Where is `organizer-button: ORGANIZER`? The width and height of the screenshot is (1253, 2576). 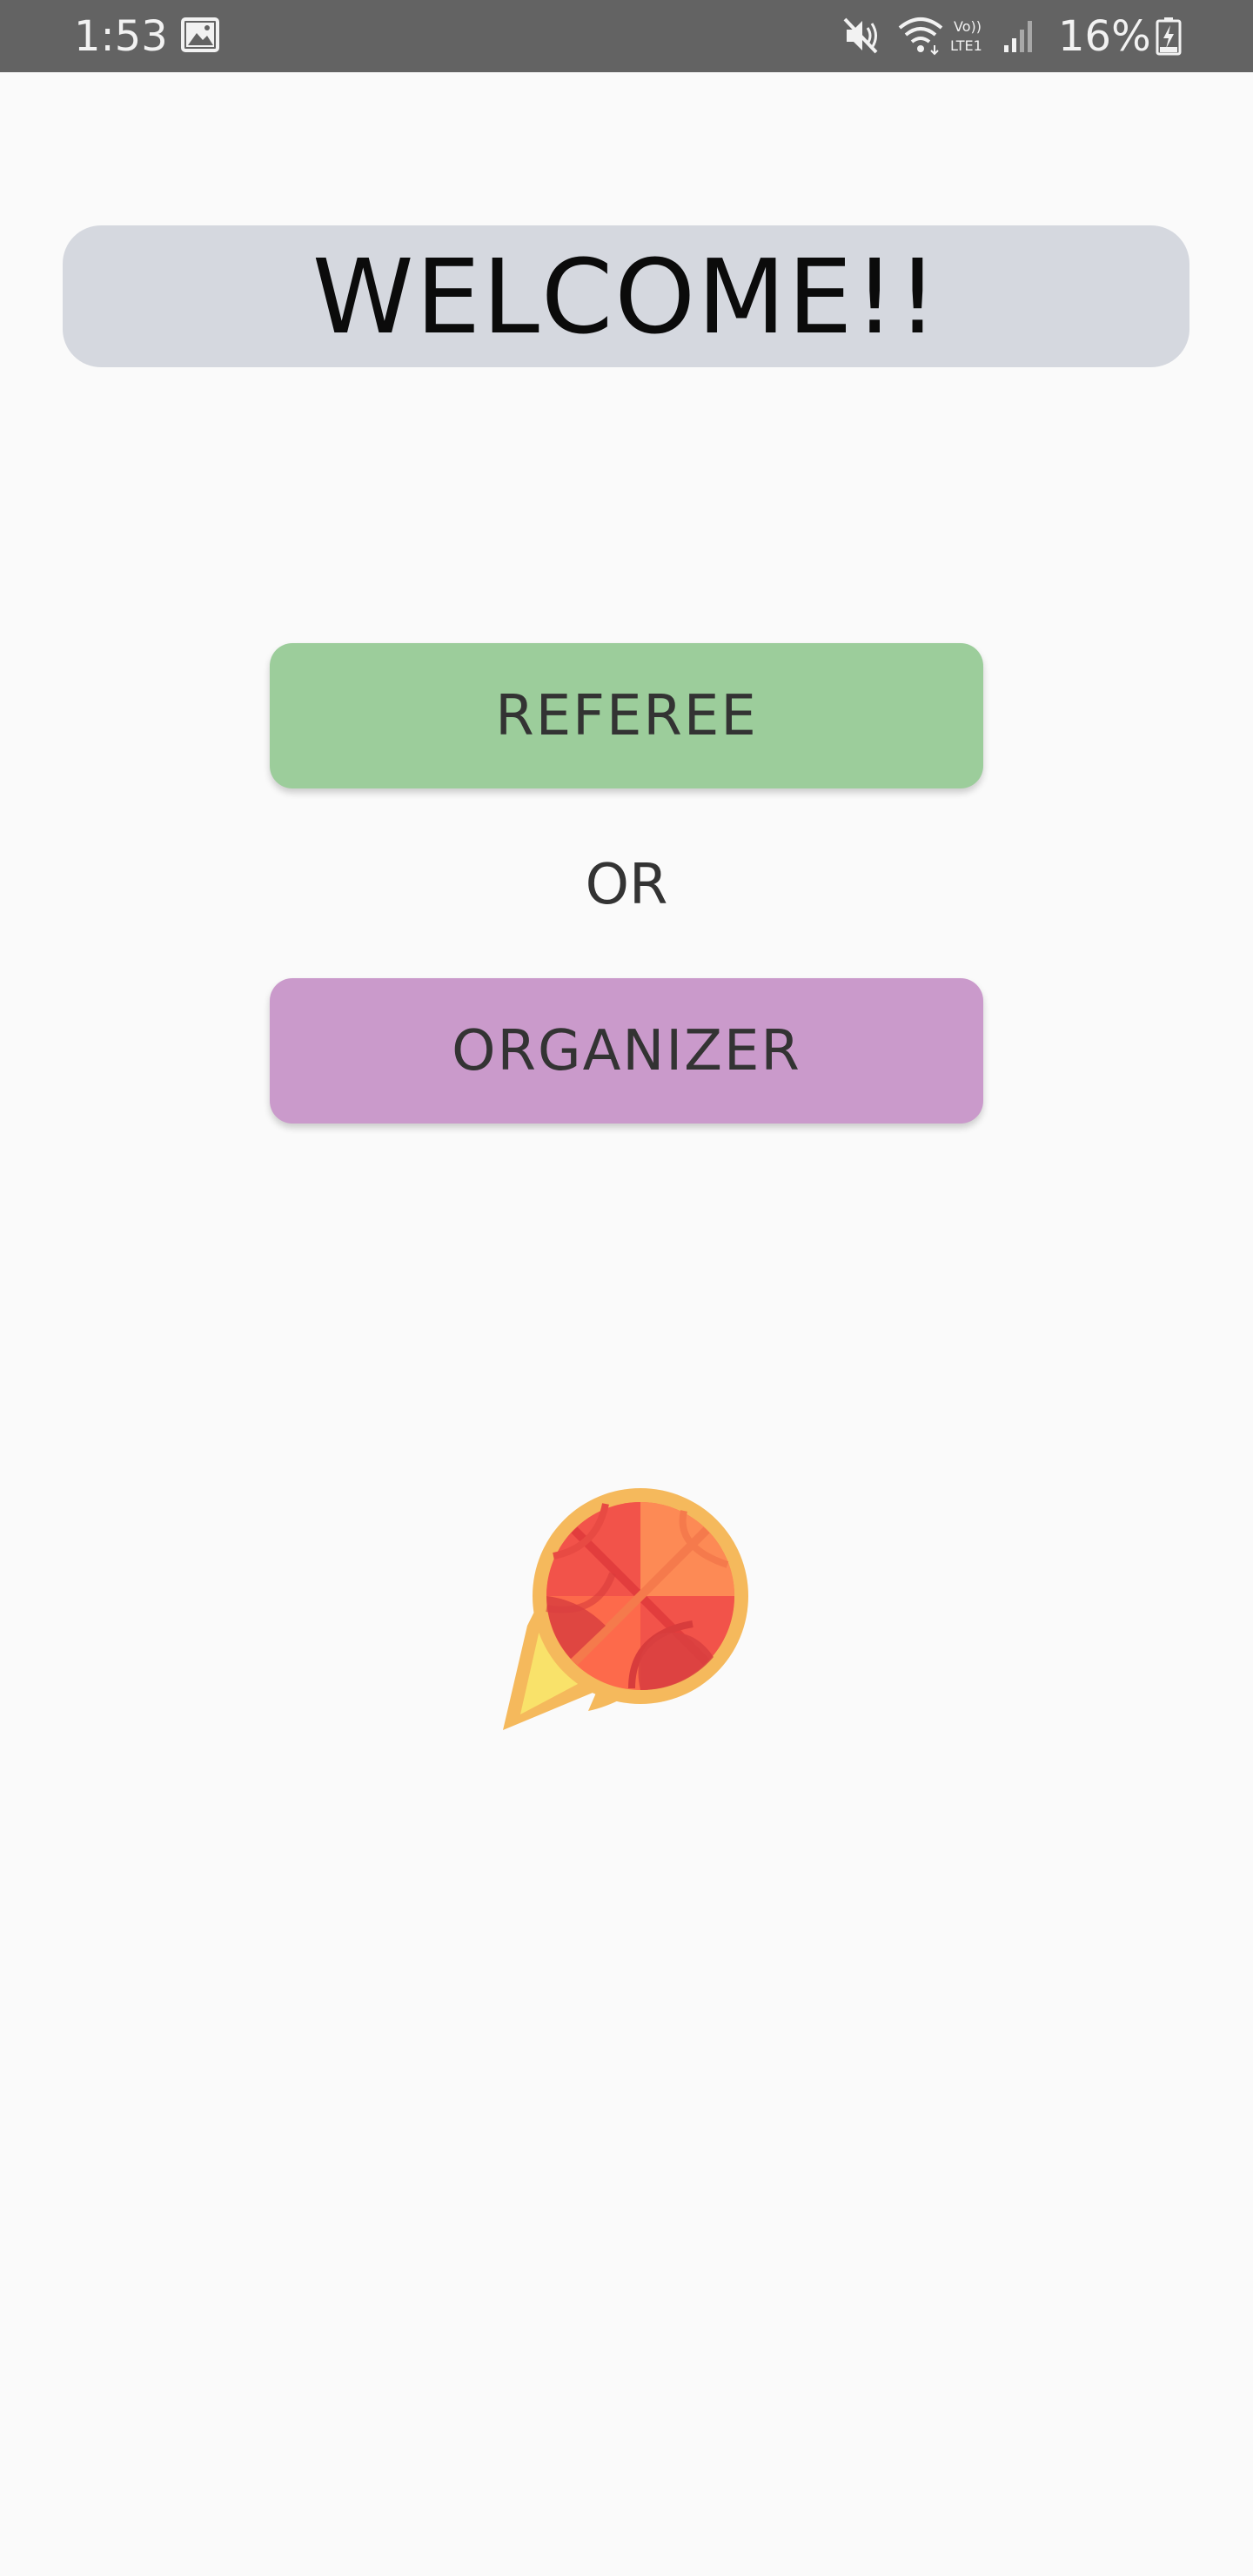
organizer-button: ORGANIZER is located at coordinates (626, 1051).